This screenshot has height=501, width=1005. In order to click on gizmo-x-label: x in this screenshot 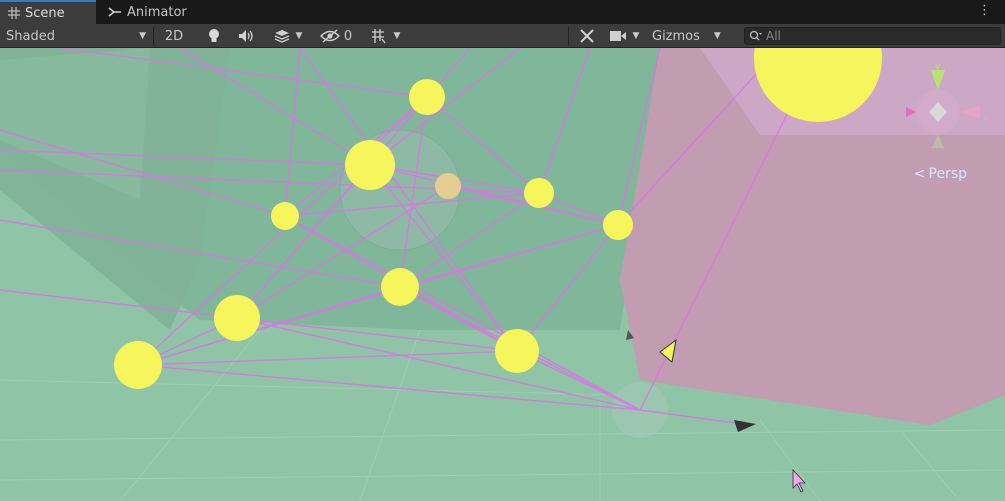, I will do `click(986, 118)`.